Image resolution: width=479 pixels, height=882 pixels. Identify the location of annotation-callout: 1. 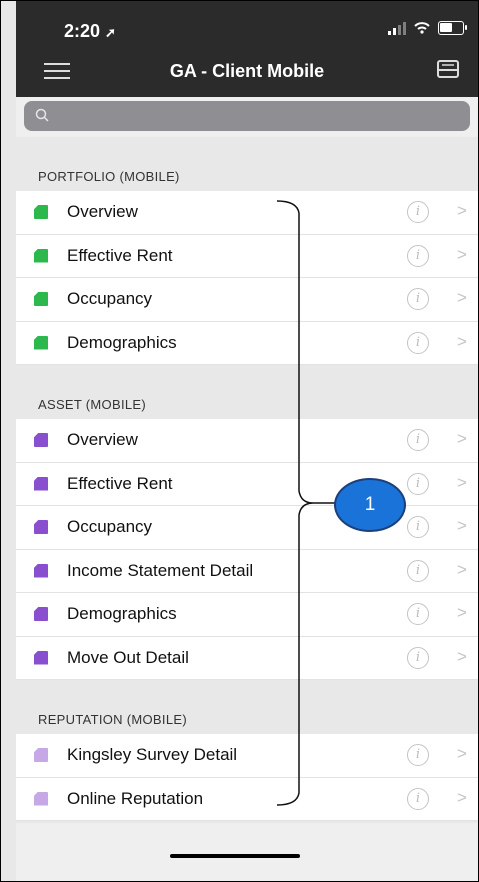
(370, 505).